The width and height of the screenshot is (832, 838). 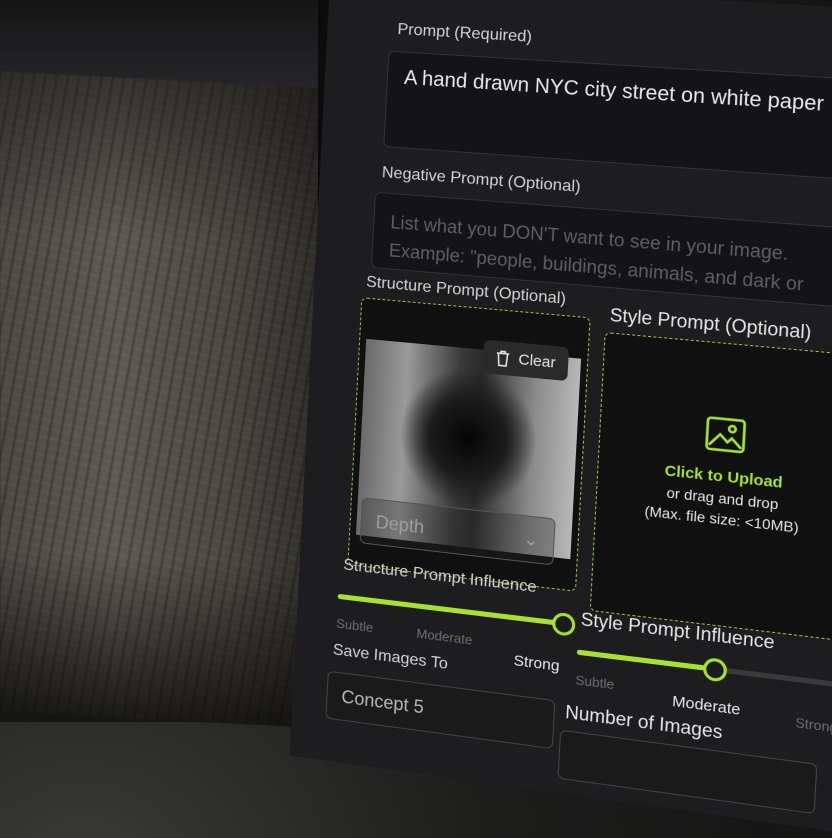 What do you see at coordinates (502, 358) in the screenshot?
I see `trash-icon` at bounding box center [502, 358].